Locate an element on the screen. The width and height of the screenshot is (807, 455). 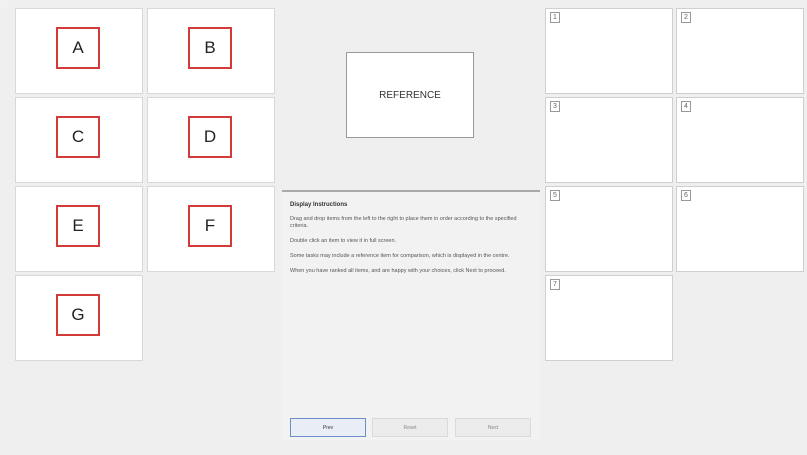
rank-slot-6: 6 is located at coordinates (740, 229).